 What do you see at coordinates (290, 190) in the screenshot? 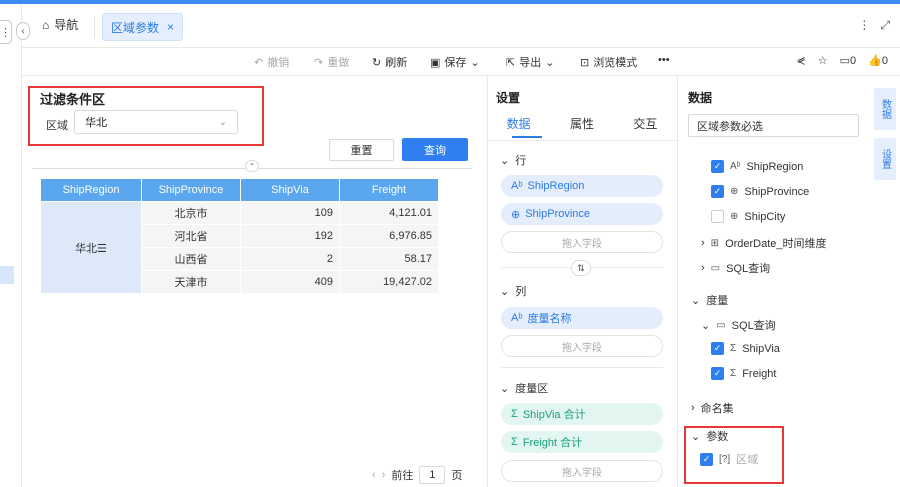
I see `header-shipvia: ShipVia` at bounding box center [290, 190].